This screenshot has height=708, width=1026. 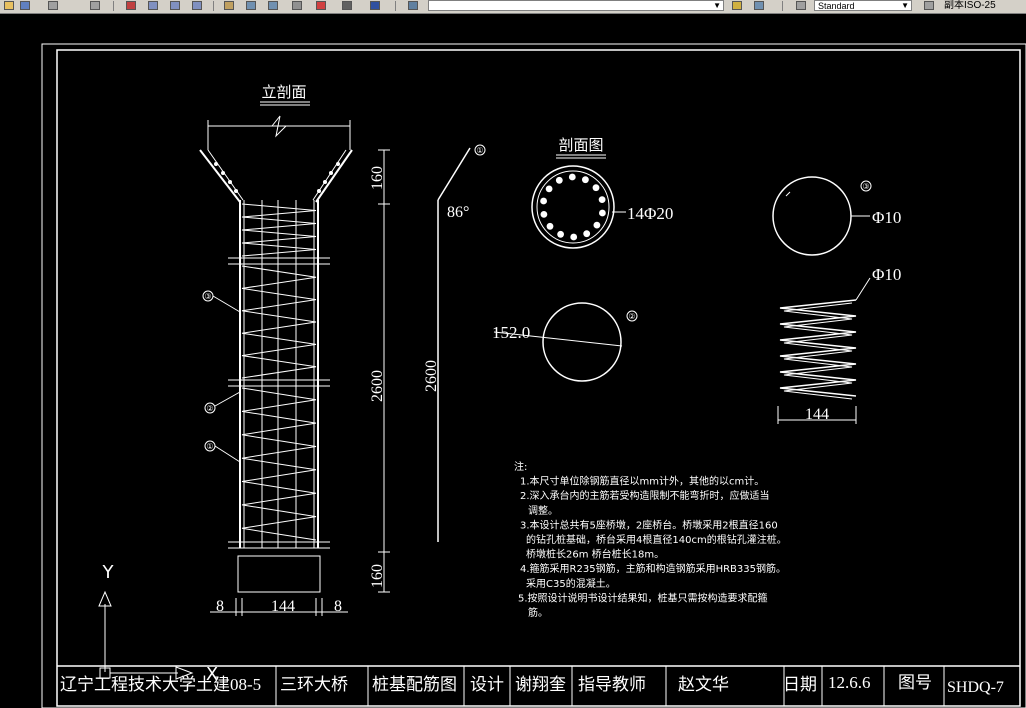 What do you see at coordinates (377, 576) in the screenshot?
I see `dim-bottom-height: 160` at bounding box center [377, 576].